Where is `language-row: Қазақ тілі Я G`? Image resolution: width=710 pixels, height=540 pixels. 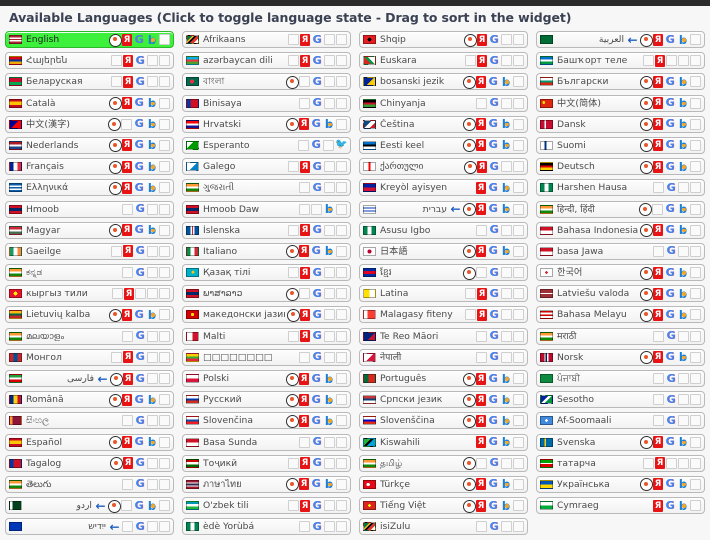
language-row: Қазақ тілі Я G is located at coordinates (266, 273).